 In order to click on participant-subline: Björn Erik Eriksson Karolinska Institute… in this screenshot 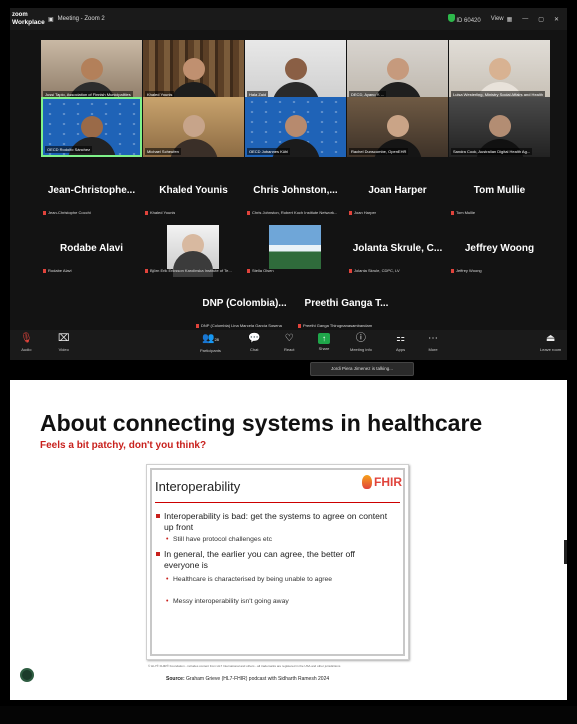, I will do `click(188, 270)`.